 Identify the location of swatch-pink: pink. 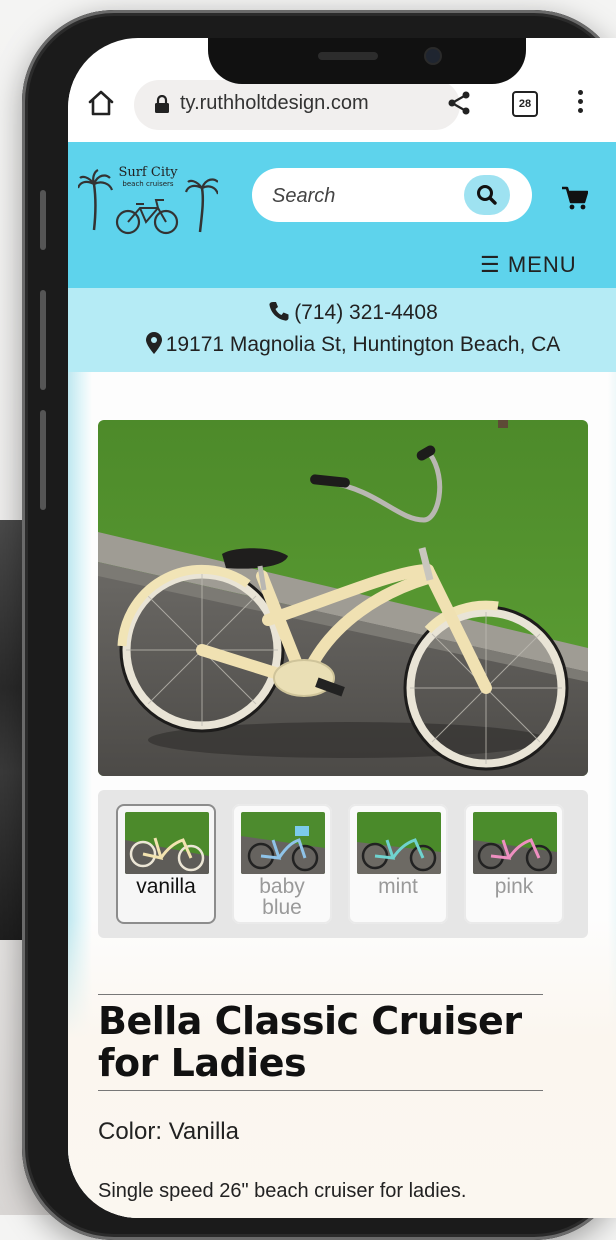
(514, 864).